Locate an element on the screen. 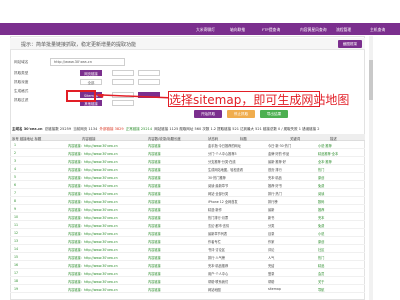 Image resolution: width=400 pixels, height=300 pixels. action-button-3: 导出结果 is located at coordinates (274, 114).